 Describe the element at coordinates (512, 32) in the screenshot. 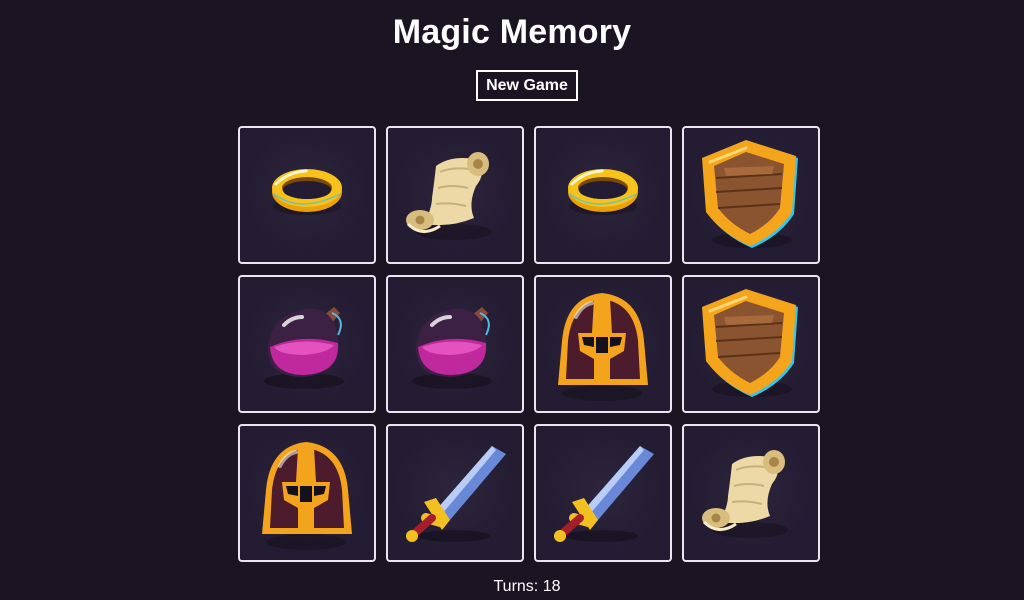

I see `page-title: Magic Memory` at that location.